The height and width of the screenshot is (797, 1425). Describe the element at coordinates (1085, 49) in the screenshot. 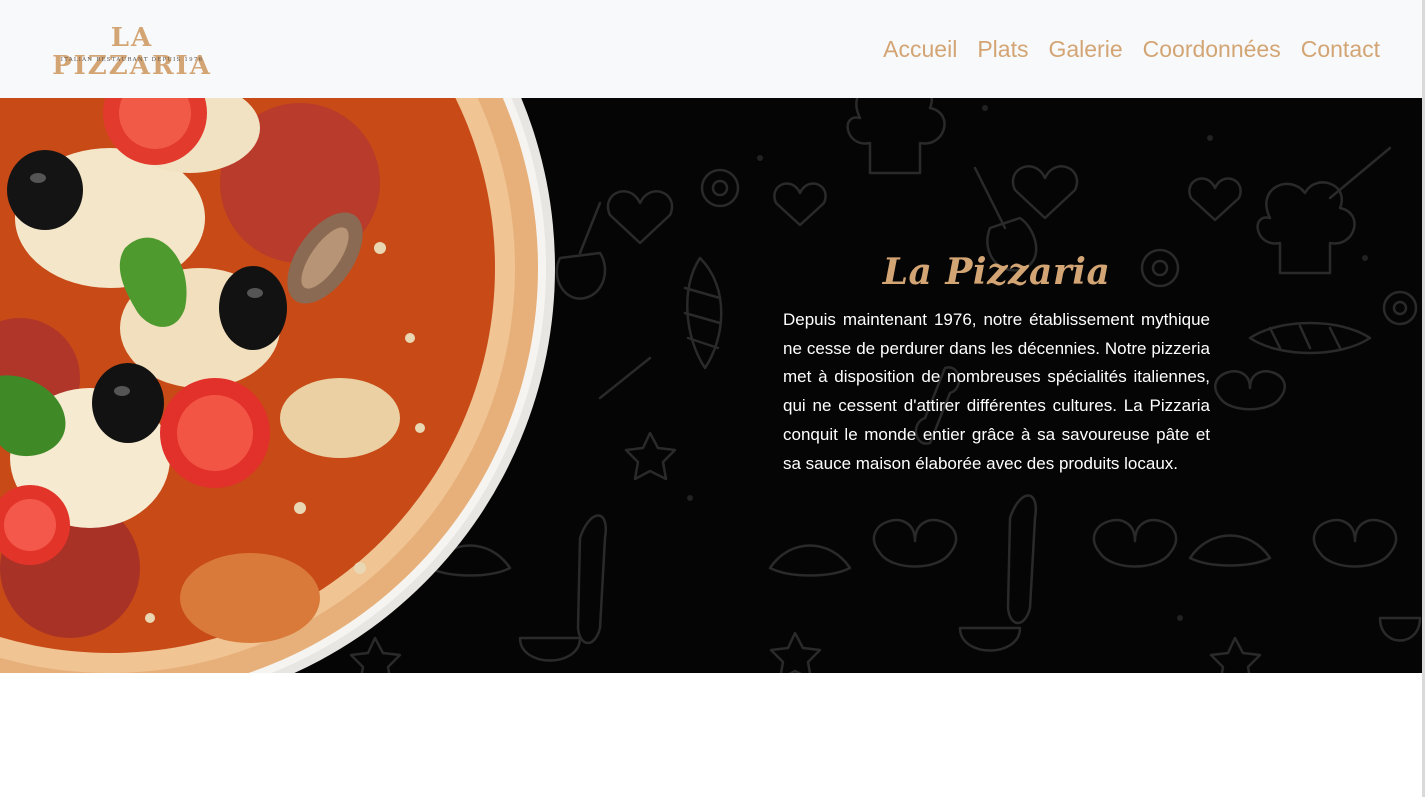

I see `nav-link-galerie: Galerie` at that location.